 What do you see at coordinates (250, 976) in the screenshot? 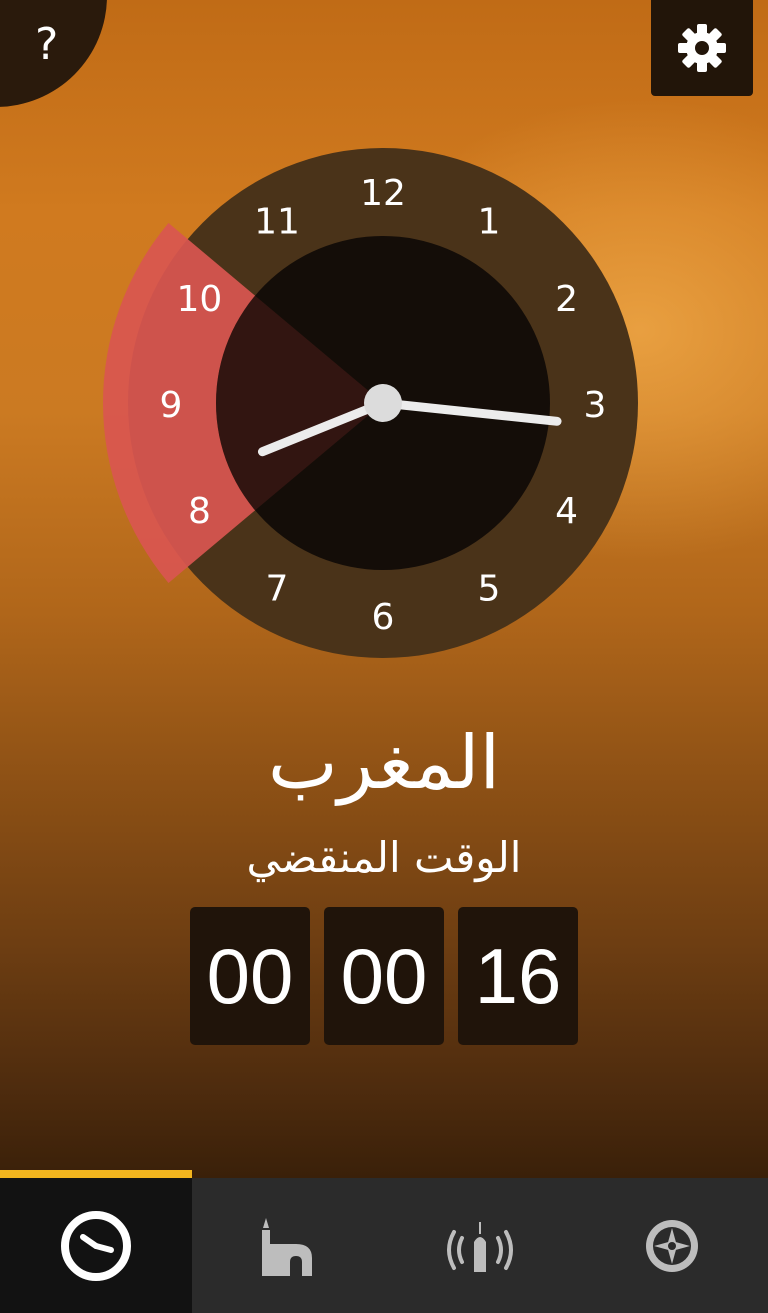
I see `timer-segment-1: 00` at bounding box center [250, 976].